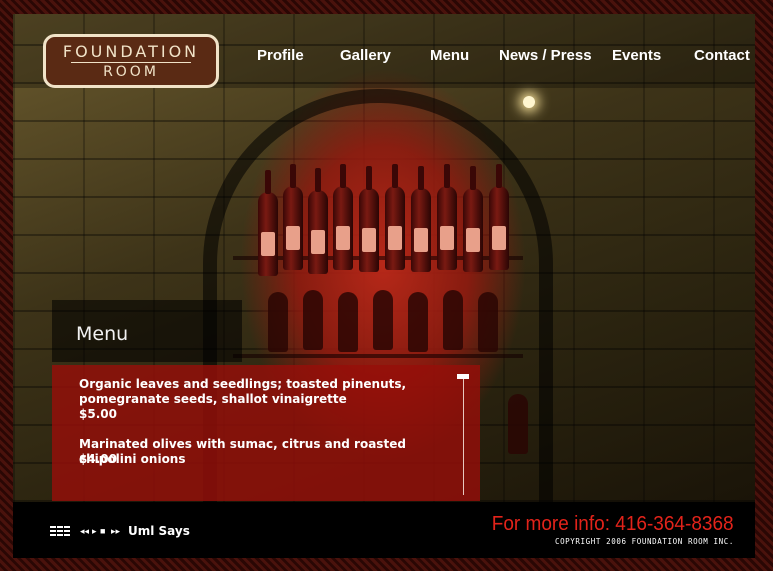  What do you see at coordinates (115, 531) in the screenshot?
I see `fast-forward-icon: ▸▸` at bounding box center [115, 531].